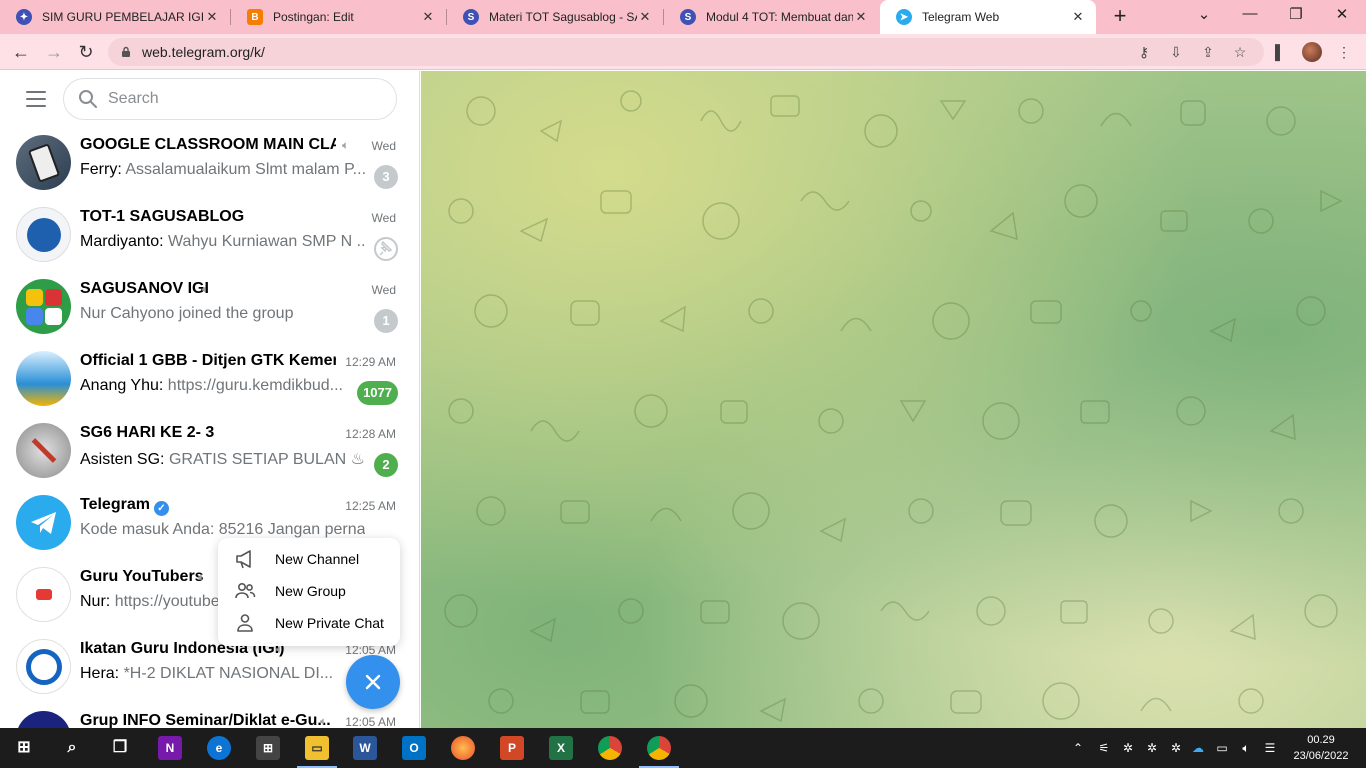 The width and height of the screenshot is (1366, 768). Describe the element at coordinates (309, 559) in the screenshot. I see `new-channel-menu-item: New Channel` at that location.